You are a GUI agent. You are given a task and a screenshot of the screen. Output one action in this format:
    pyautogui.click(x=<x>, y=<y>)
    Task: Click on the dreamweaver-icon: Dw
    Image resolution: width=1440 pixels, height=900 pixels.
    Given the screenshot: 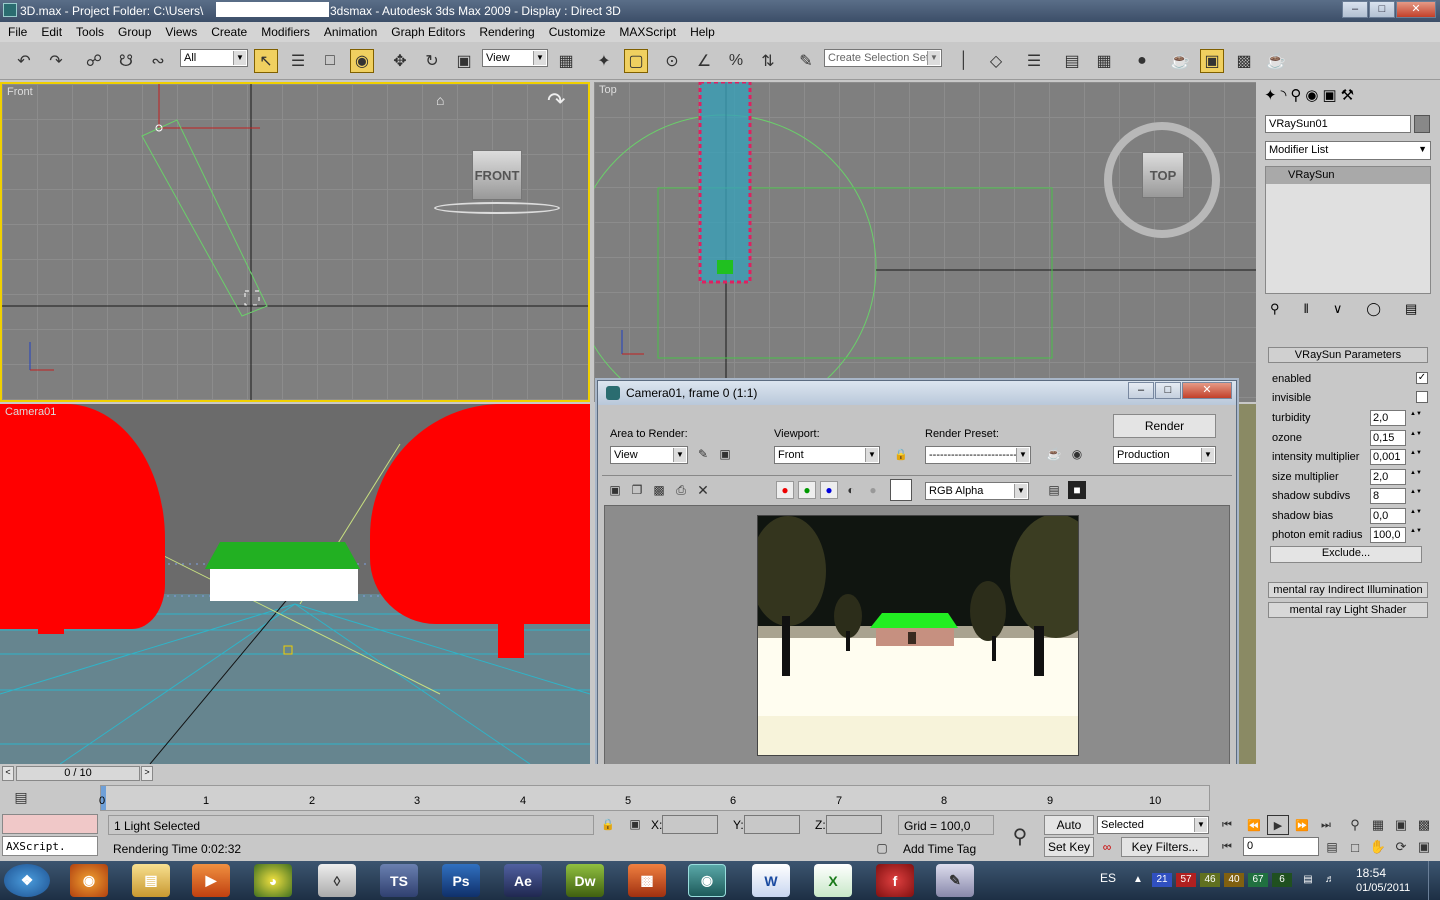 What is the action you would take?
    pyautogui.click(x=585, y=880)
    